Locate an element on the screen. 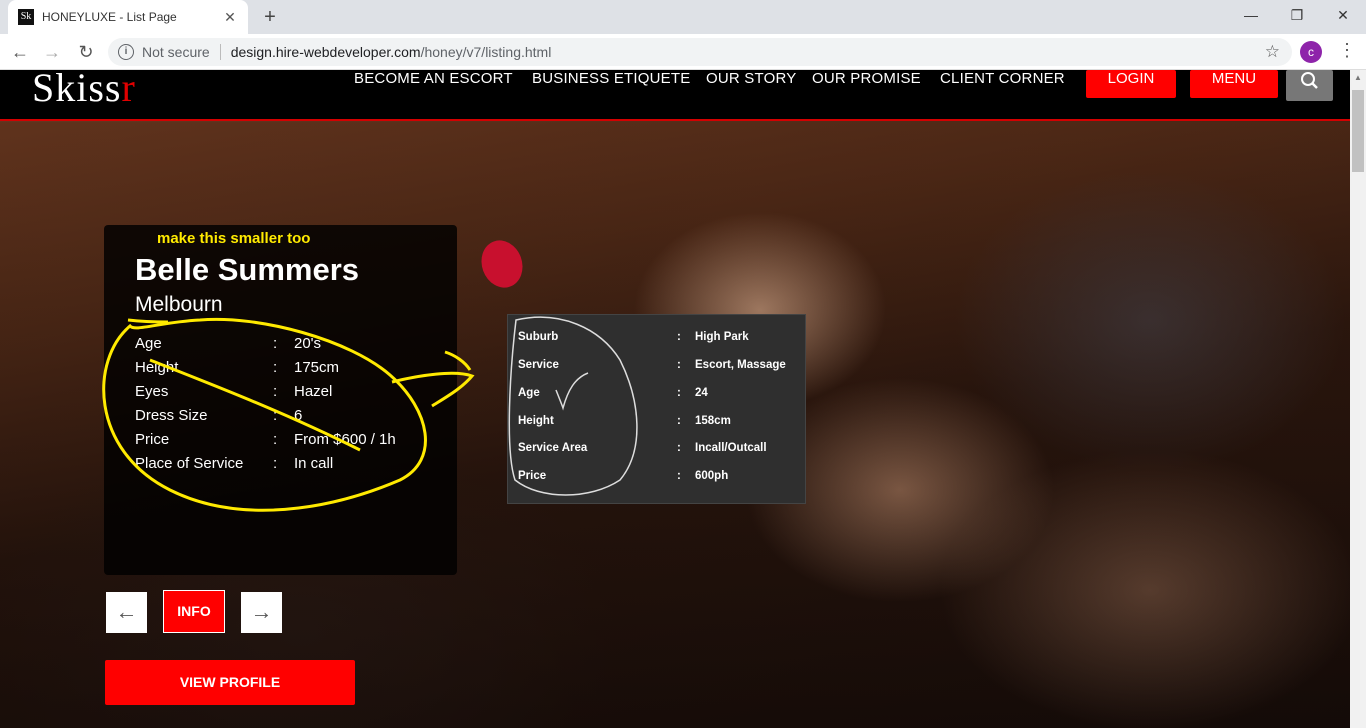 The width and height of the screenshot is (1366, 728). login-button: LOGIN is located at coordinates (1131, 84).